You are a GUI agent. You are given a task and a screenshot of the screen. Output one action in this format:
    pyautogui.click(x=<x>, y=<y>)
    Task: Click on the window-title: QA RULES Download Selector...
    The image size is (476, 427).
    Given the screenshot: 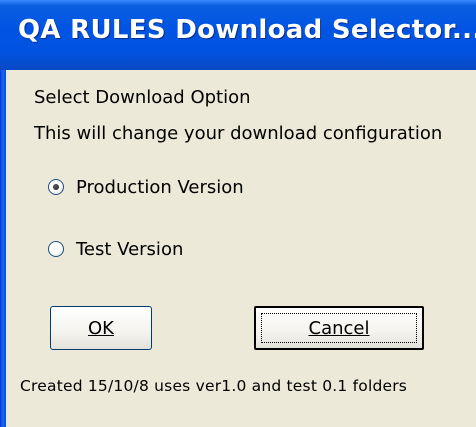 What is the action you would take?
    pyautogui.click(x=247, y=30)
    